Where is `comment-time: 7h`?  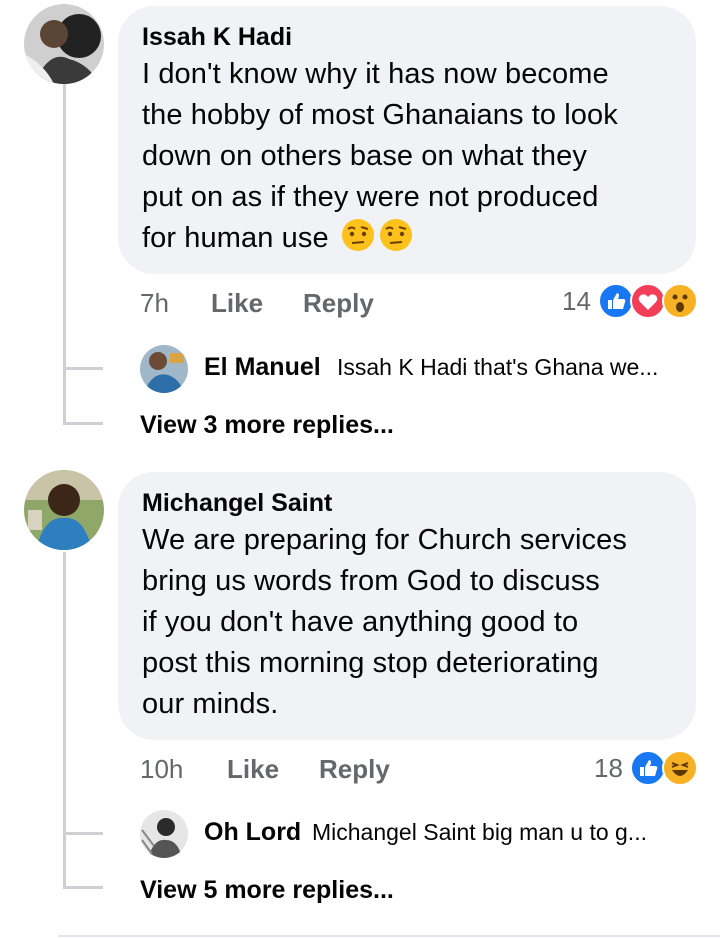 comment-time: 7h is located at coordinates (154, 303).